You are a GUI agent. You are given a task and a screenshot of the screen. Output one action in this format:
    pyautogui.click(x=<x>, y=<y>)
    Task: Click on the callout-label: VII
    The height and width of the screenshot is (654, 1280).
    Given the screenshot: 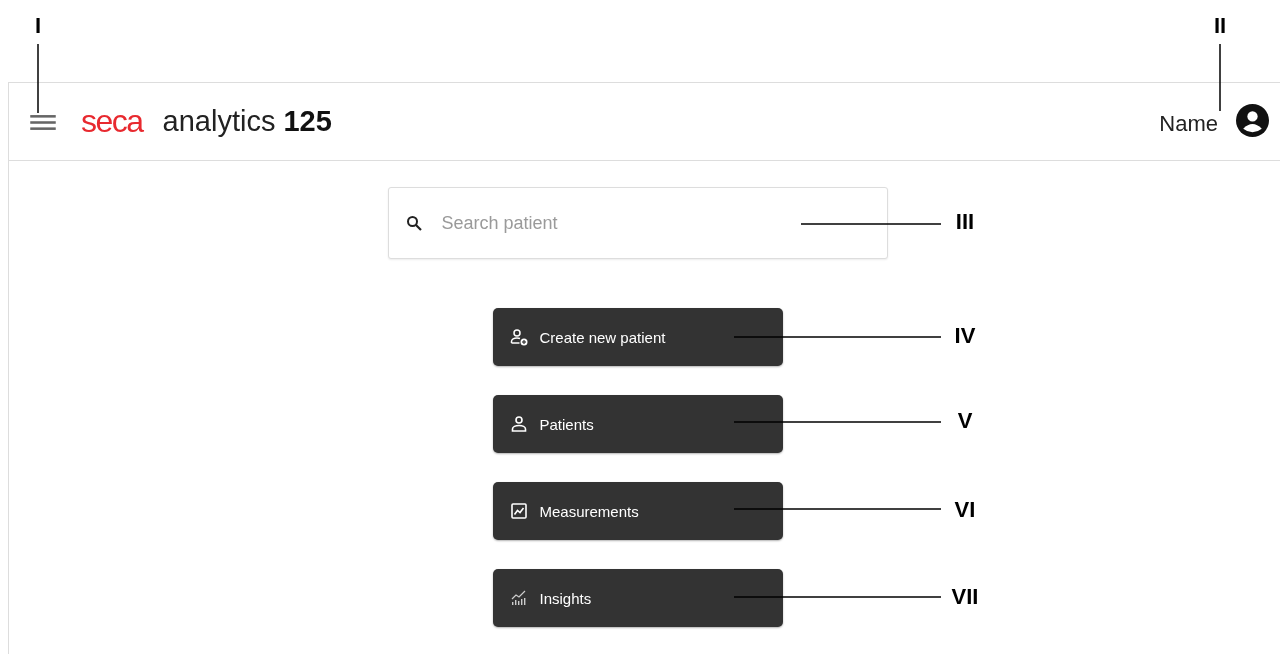 What is the action you would take?
    pyautogui.click(x=965, y=597)
    